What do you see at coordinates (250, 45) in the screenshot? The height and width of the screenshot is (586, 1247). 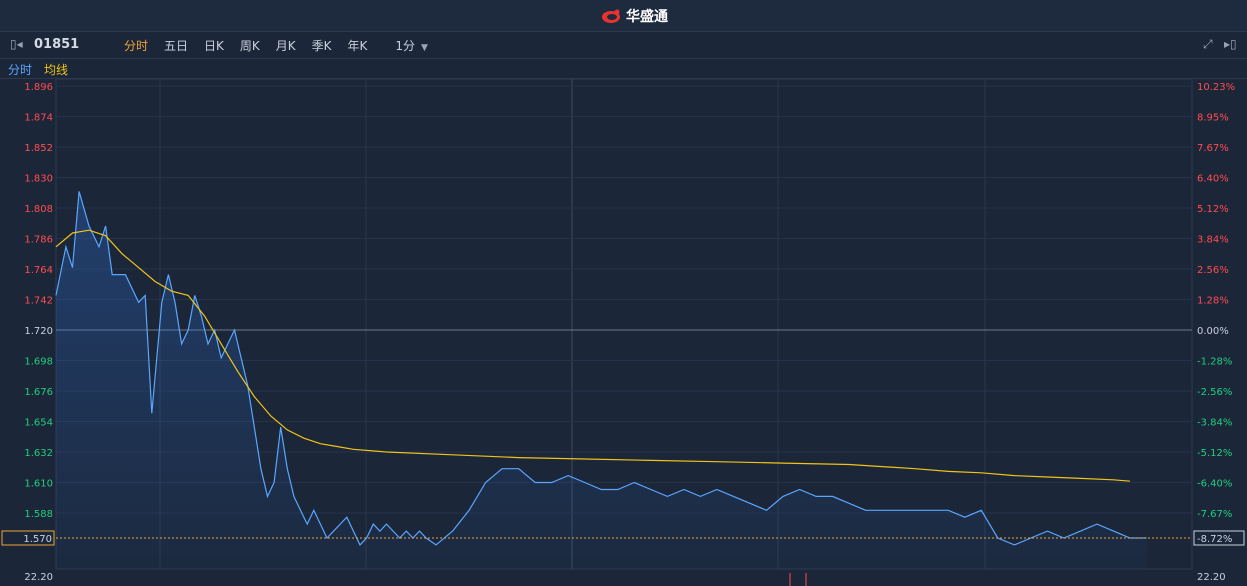 I see `tab-weekly-k: 周K` at bounding box center [250, 45].